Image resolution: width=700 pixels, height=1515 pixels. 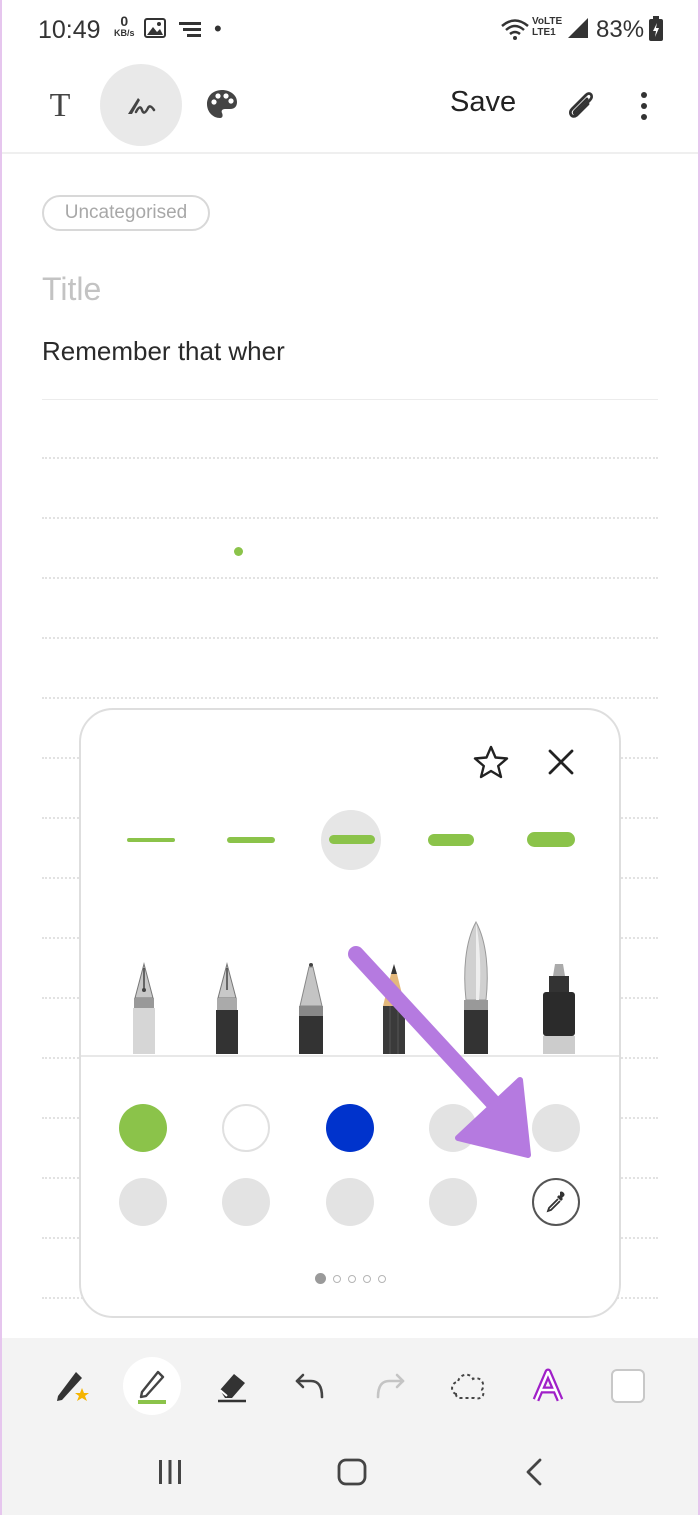 I want to click on text-icon: T, so click(x=60, y=105).